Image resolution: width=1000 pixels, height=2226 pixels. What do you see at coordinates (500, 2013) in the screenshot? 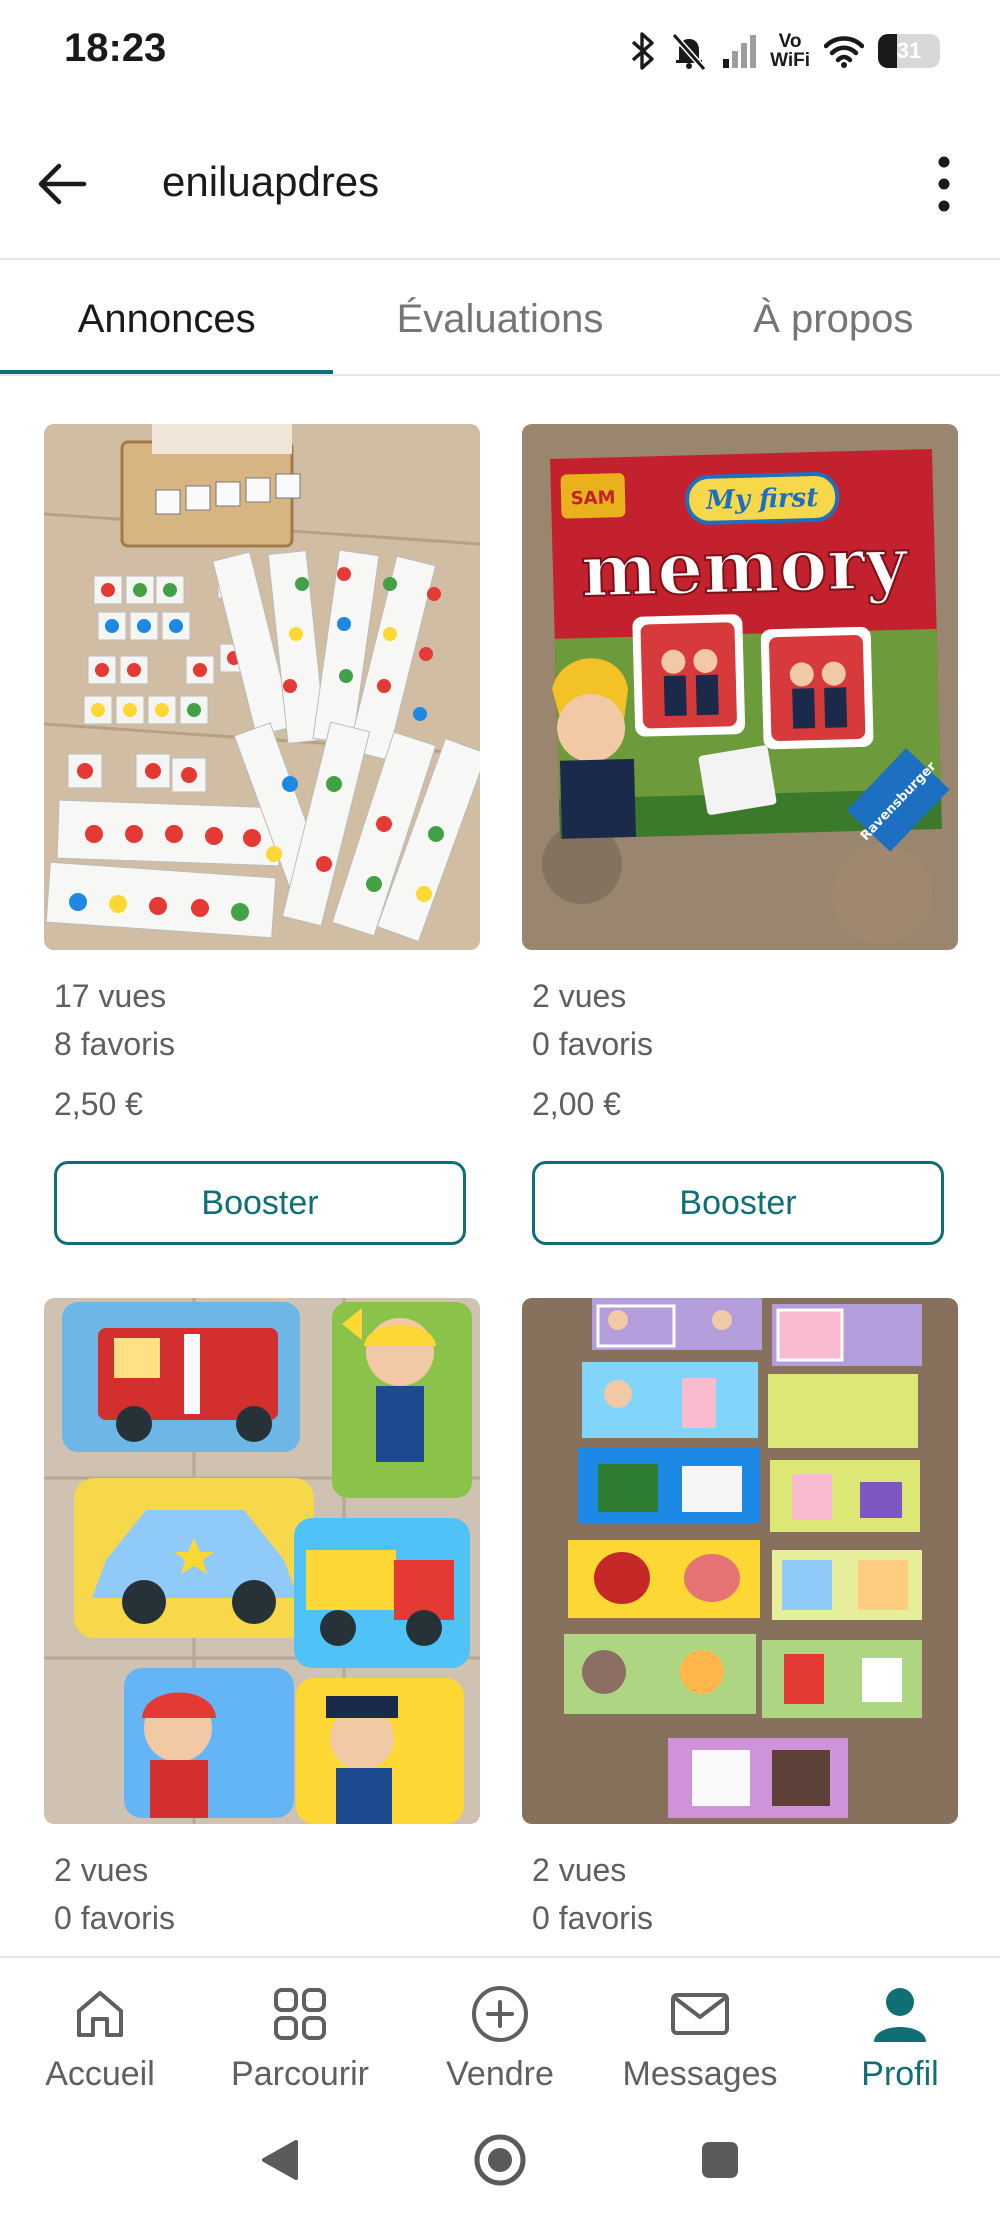
I see `plus-circle-icon` at bounding box center [500, 2013].